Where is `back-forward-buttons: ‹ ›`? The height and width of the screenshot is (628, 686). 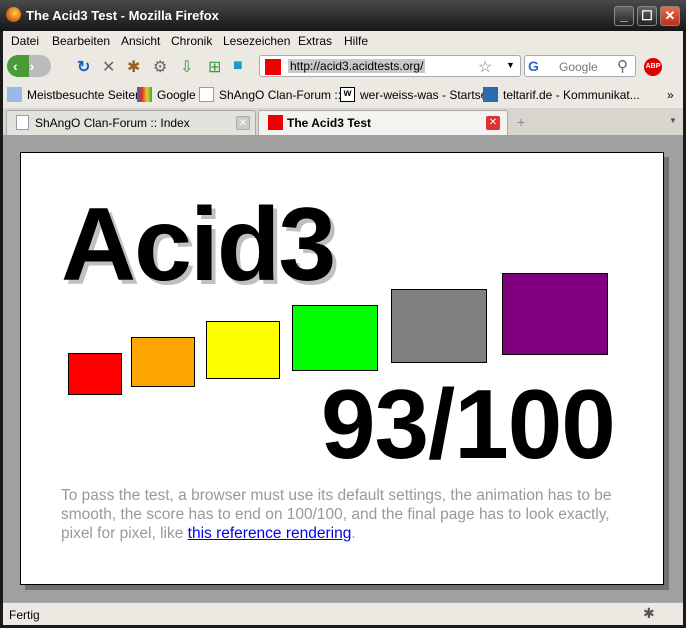 back-forward-buttons: ‹ › is located at coordinates (29, 66).